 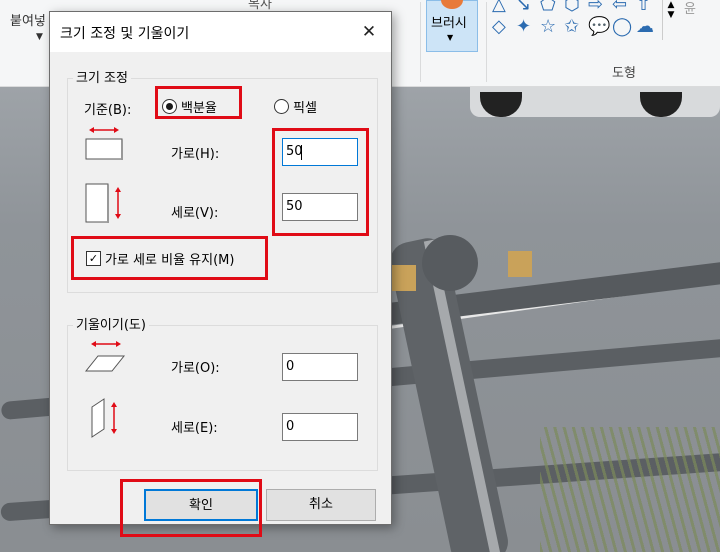 I want to click on cancel-button: 취소, so click(x=321, y=505).